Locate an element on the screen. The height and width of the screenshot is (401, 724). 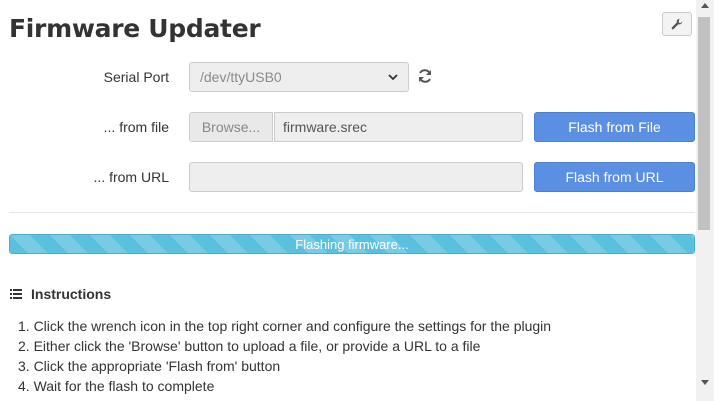
flash-from-file-button: Flash from File is located at coordinates (614, 127).